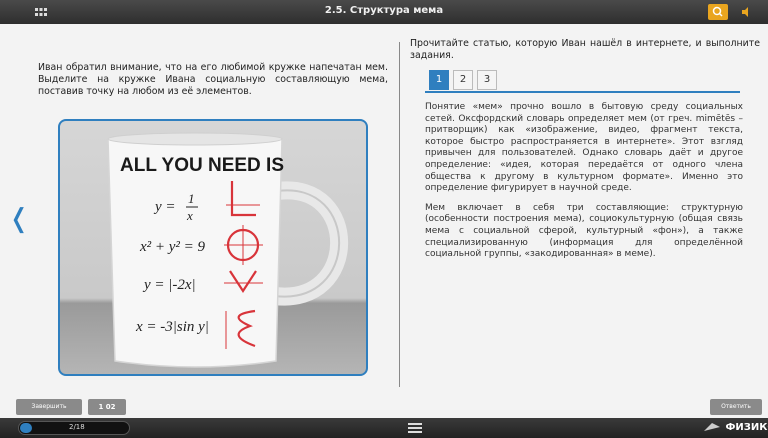 This screenshot has width=768, height=438. I want to click on top-bar: 2.5. Структура мема, so click(384, 12).